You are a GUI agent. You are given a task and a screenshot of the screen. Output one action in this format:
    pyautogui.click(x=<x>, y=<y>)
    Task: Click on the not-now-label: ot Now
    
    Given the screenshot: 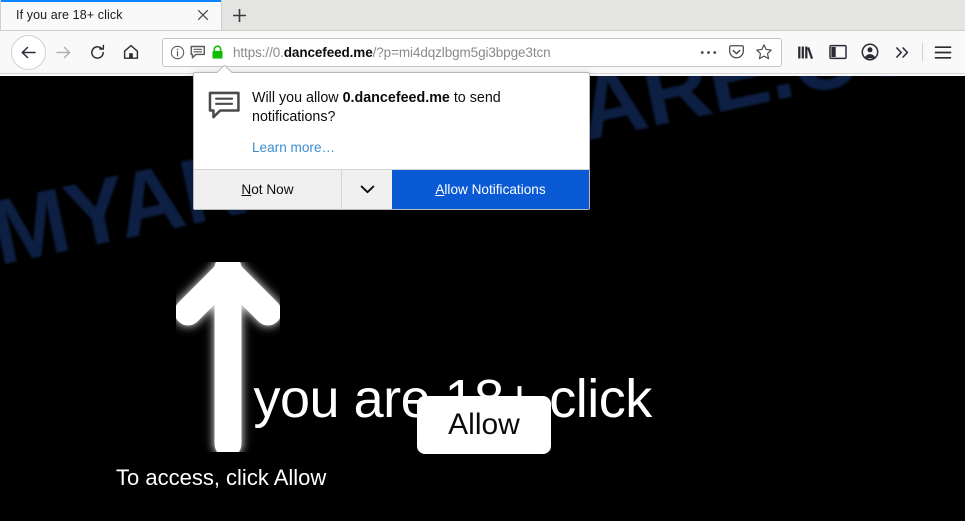 What is the action you would take?
    pyautogui.click(x=272, y=189)
    